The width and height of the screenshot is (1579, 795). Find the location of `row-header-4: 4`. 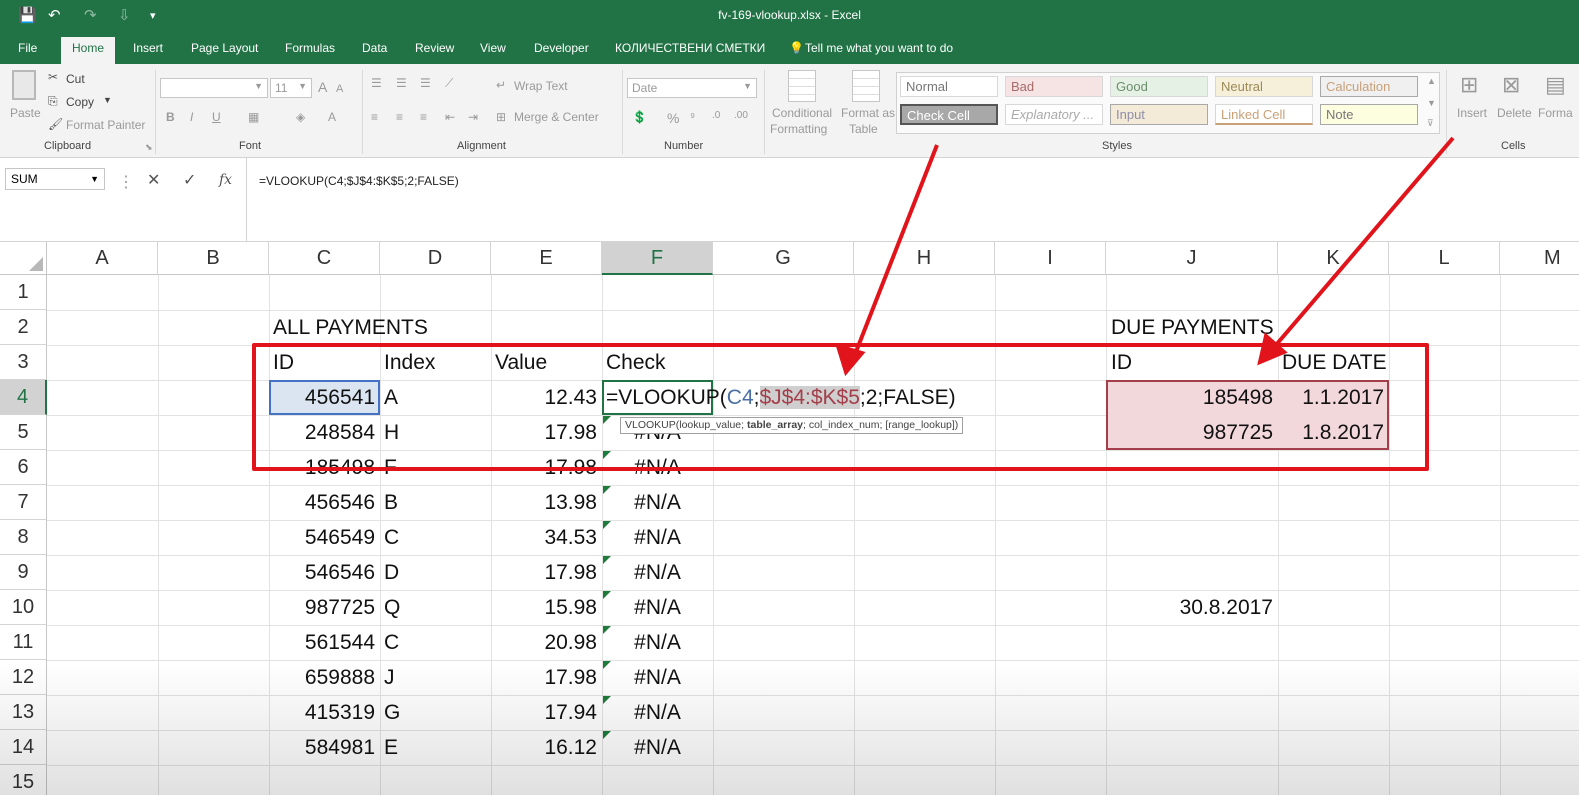

row-header-4: 4 is located at coordinates (23, 397).